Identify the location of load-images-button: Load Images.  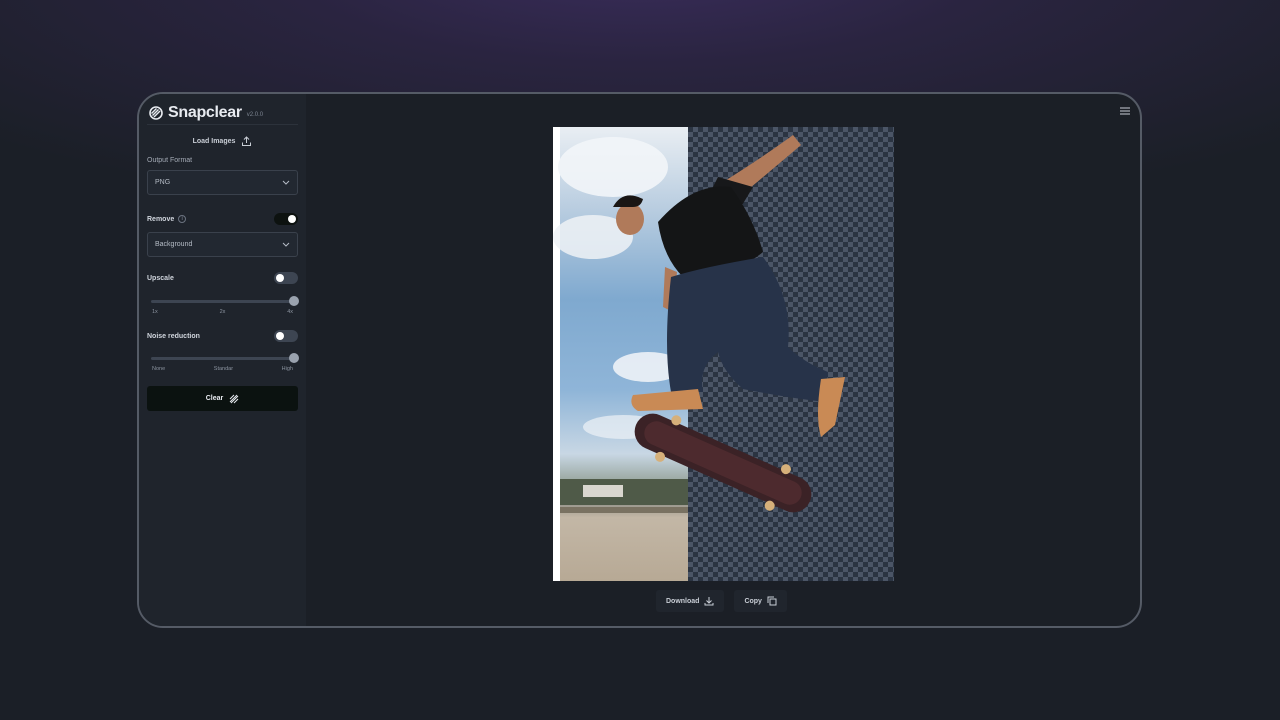
(222, 141).